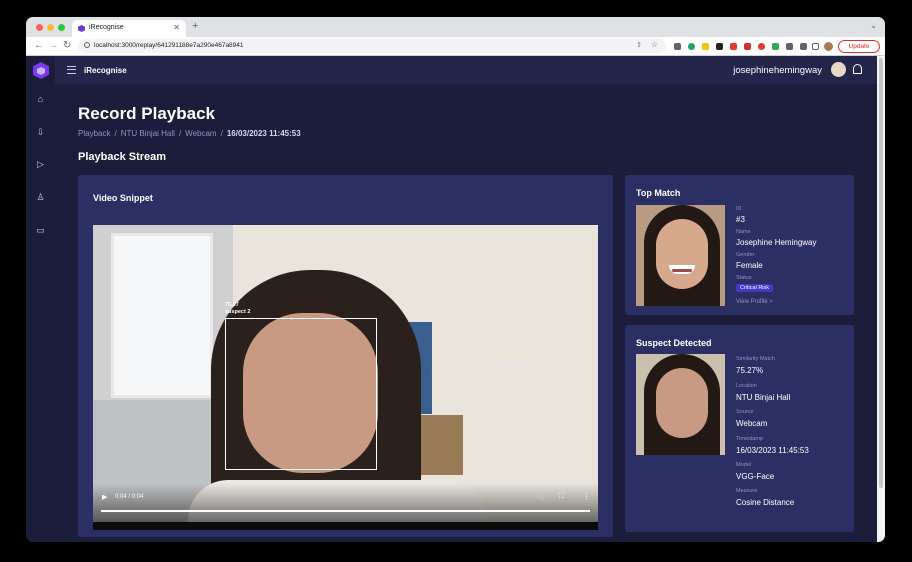 This screenshot has width=912, height=562. I want to click on bookmark-star-icon: ☆, so click(654, 44).